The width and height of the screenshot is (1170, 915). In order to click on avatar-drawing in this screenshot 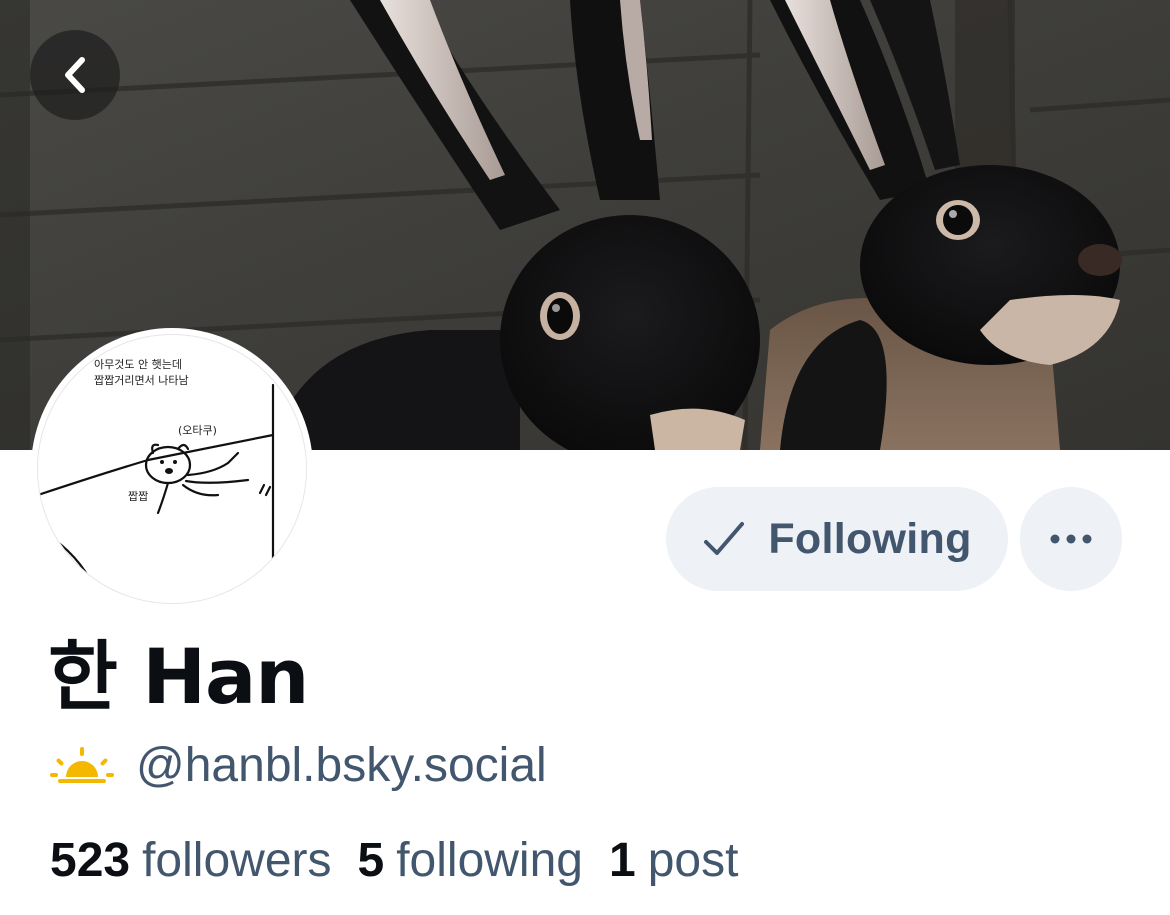, I will do `click(156, 485)`.